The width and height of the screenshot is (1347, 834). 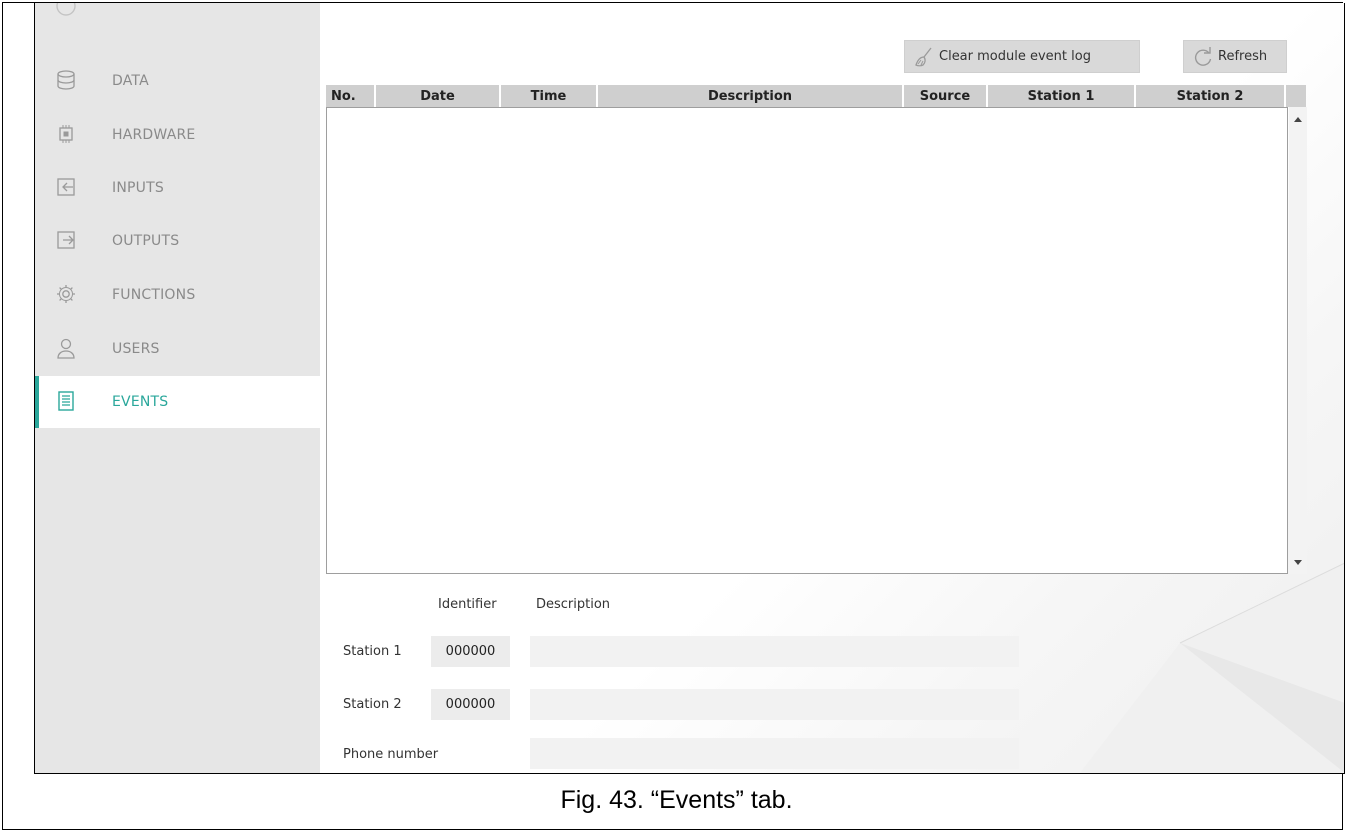 What do you see at coordinates (470, 651) in the screenshot?
I see `station-1-identifier-field: 000000` at bounding box center [470, 651].